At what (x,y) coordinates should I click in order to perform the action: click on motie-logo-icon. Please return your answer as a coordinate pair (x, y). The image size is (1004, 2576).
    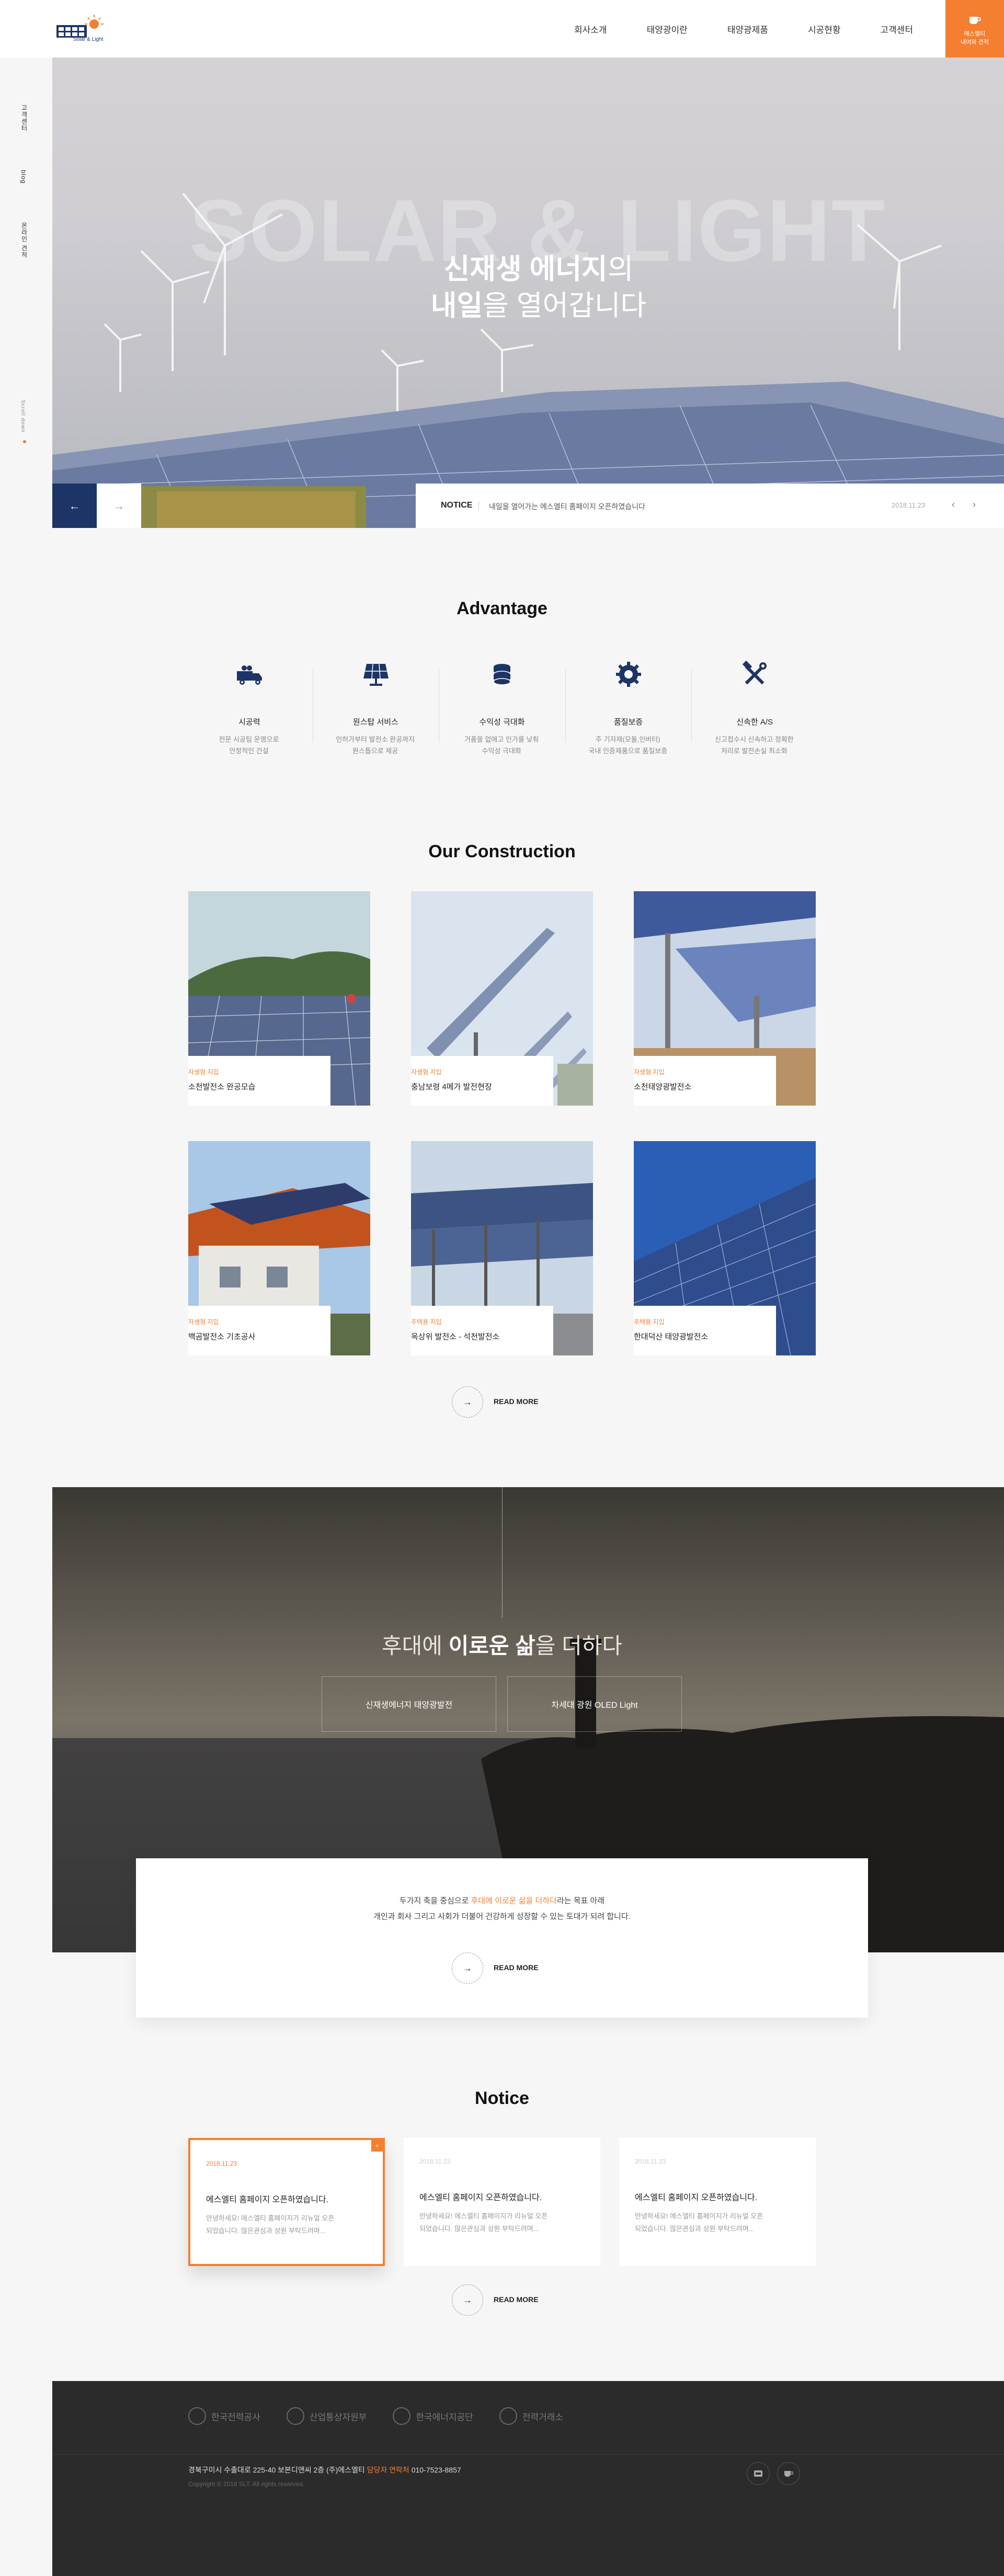
    Looking at the image, I should click on (295, 2416).